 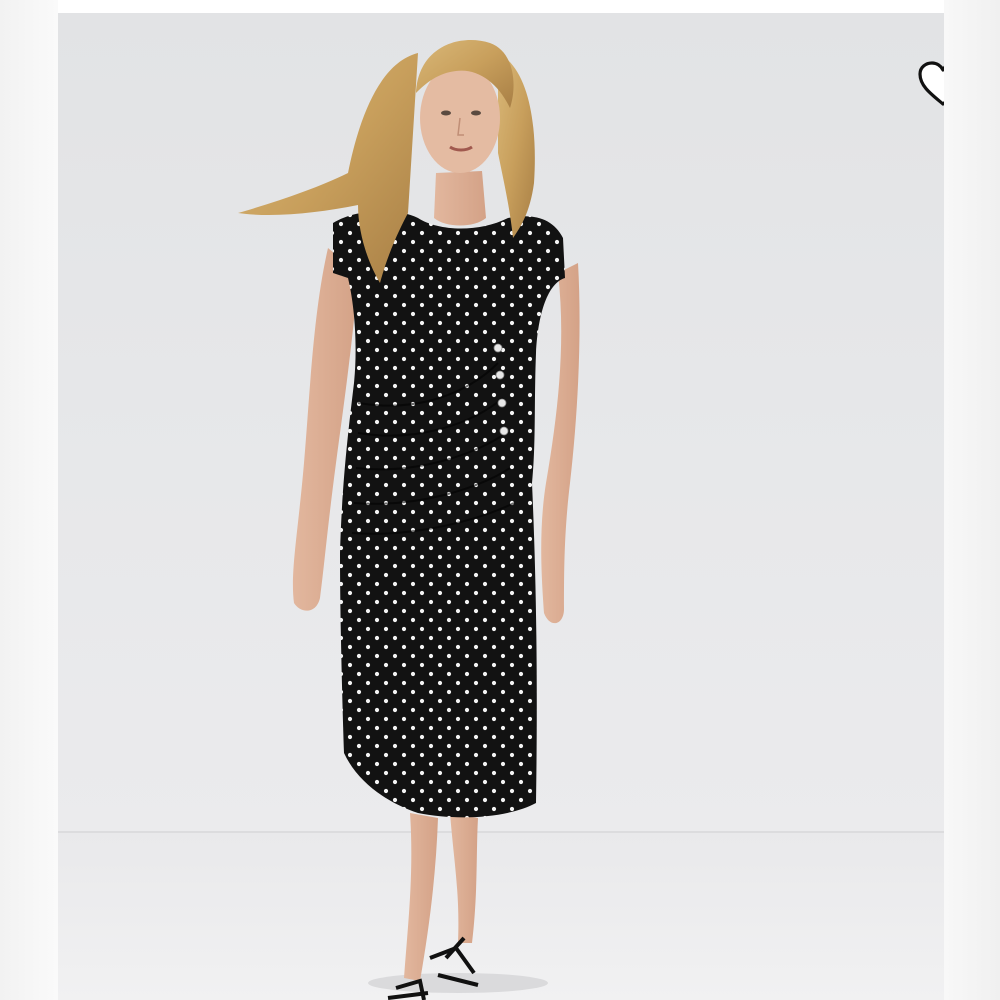 I want to click on heart-outline-icon, so click(x=931, y=83).